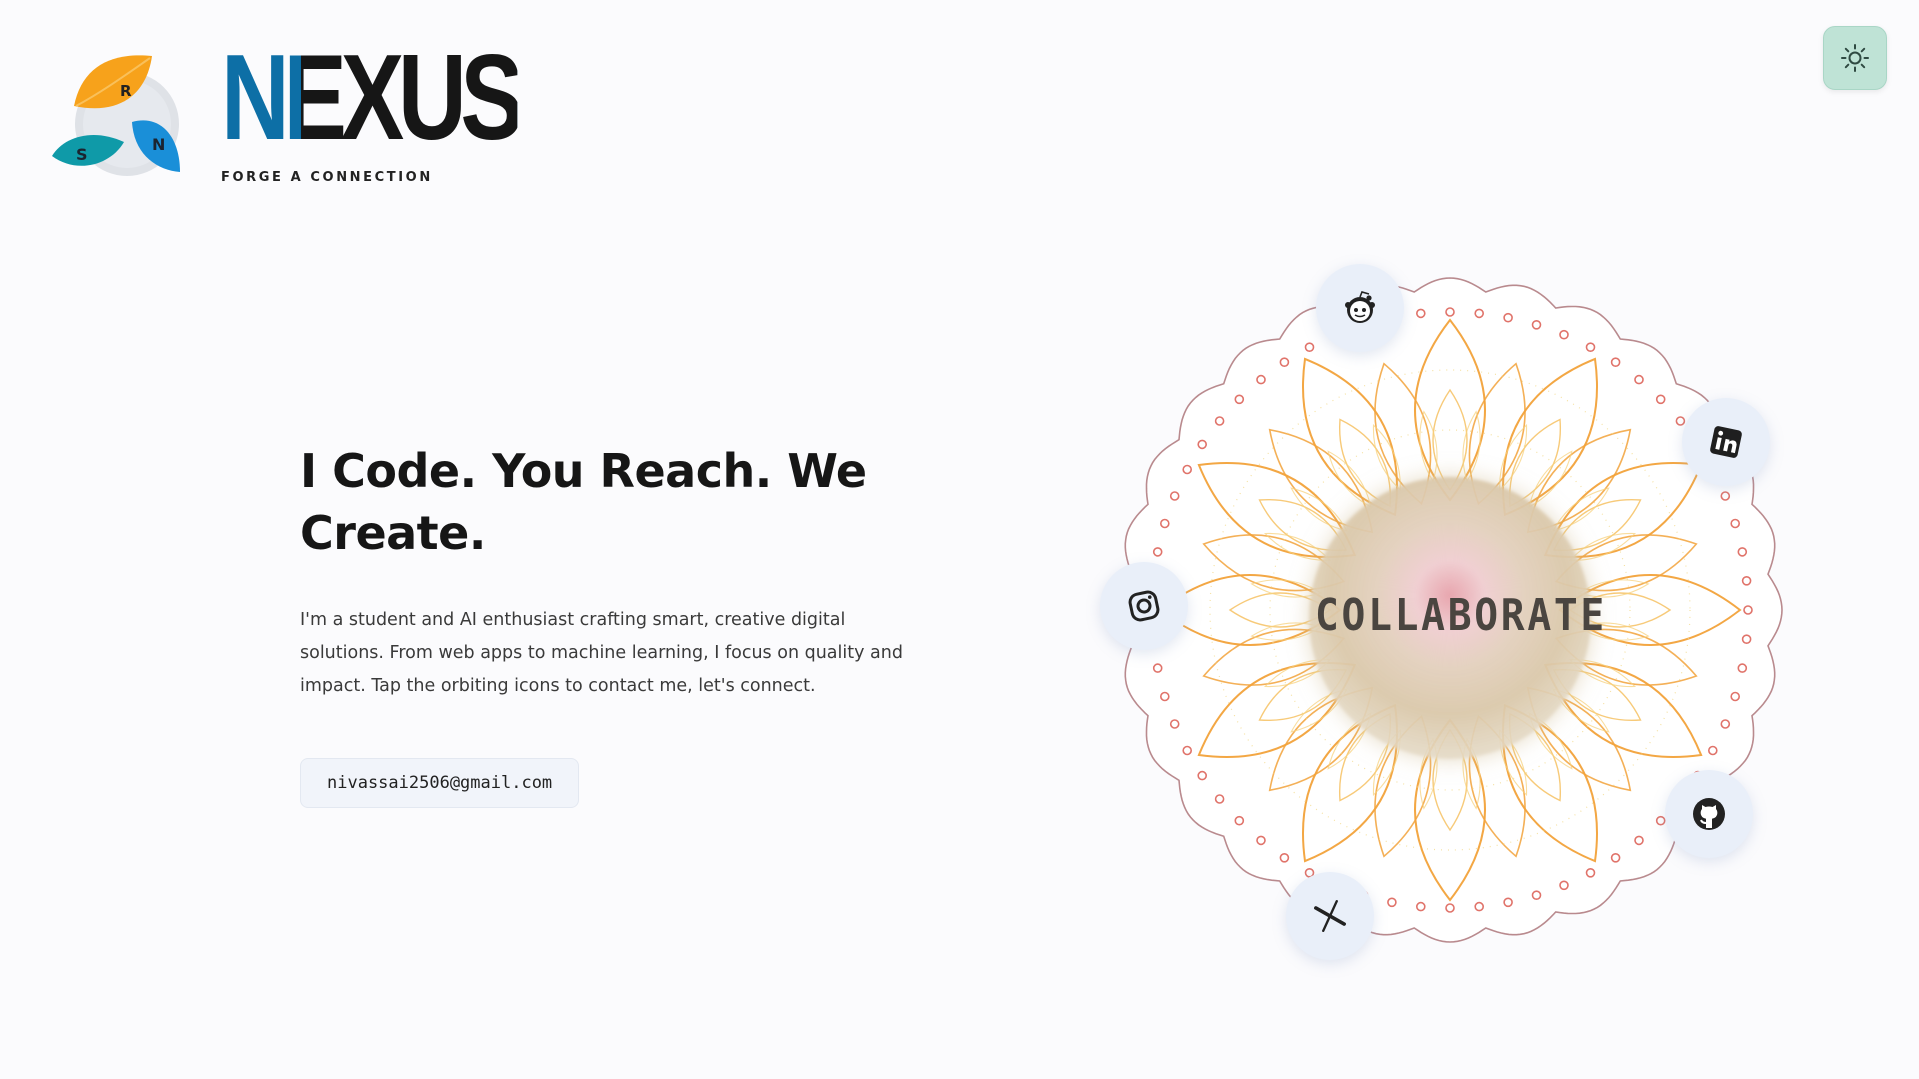  I want to click on github-link, so click(1709, 814).